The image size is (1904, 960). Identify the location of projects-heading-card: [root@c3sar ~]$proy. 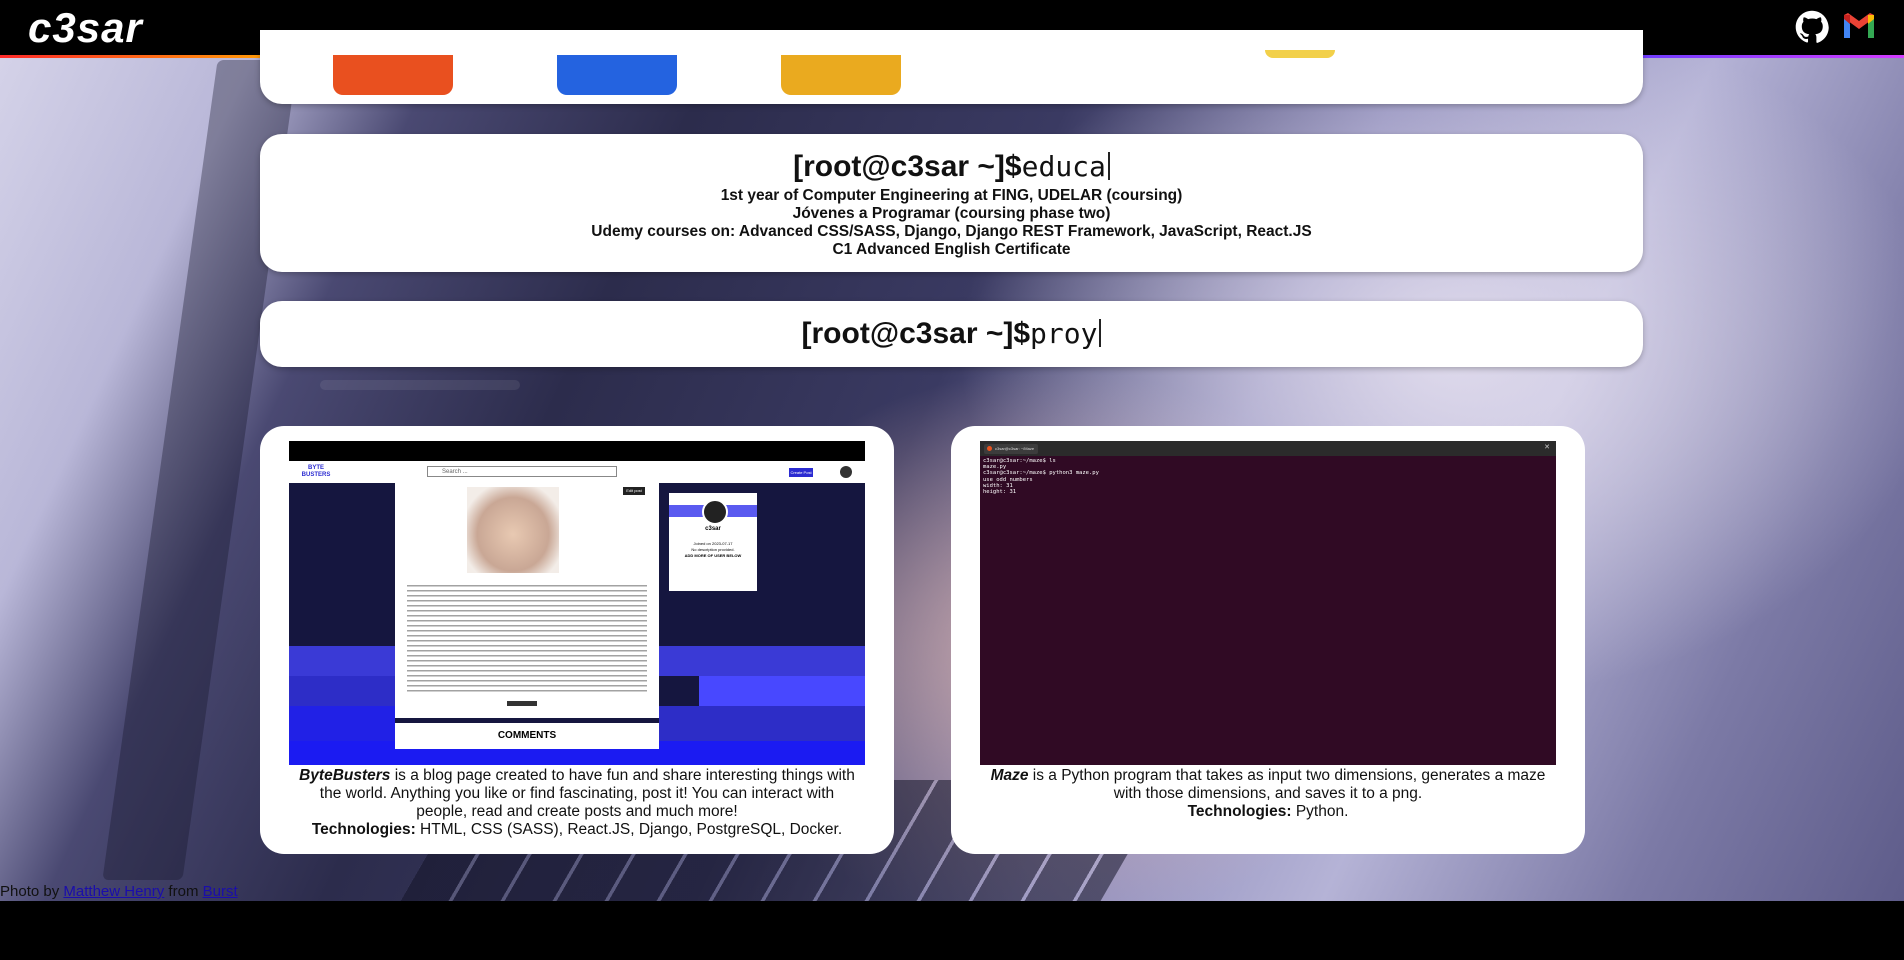
(951, 334).